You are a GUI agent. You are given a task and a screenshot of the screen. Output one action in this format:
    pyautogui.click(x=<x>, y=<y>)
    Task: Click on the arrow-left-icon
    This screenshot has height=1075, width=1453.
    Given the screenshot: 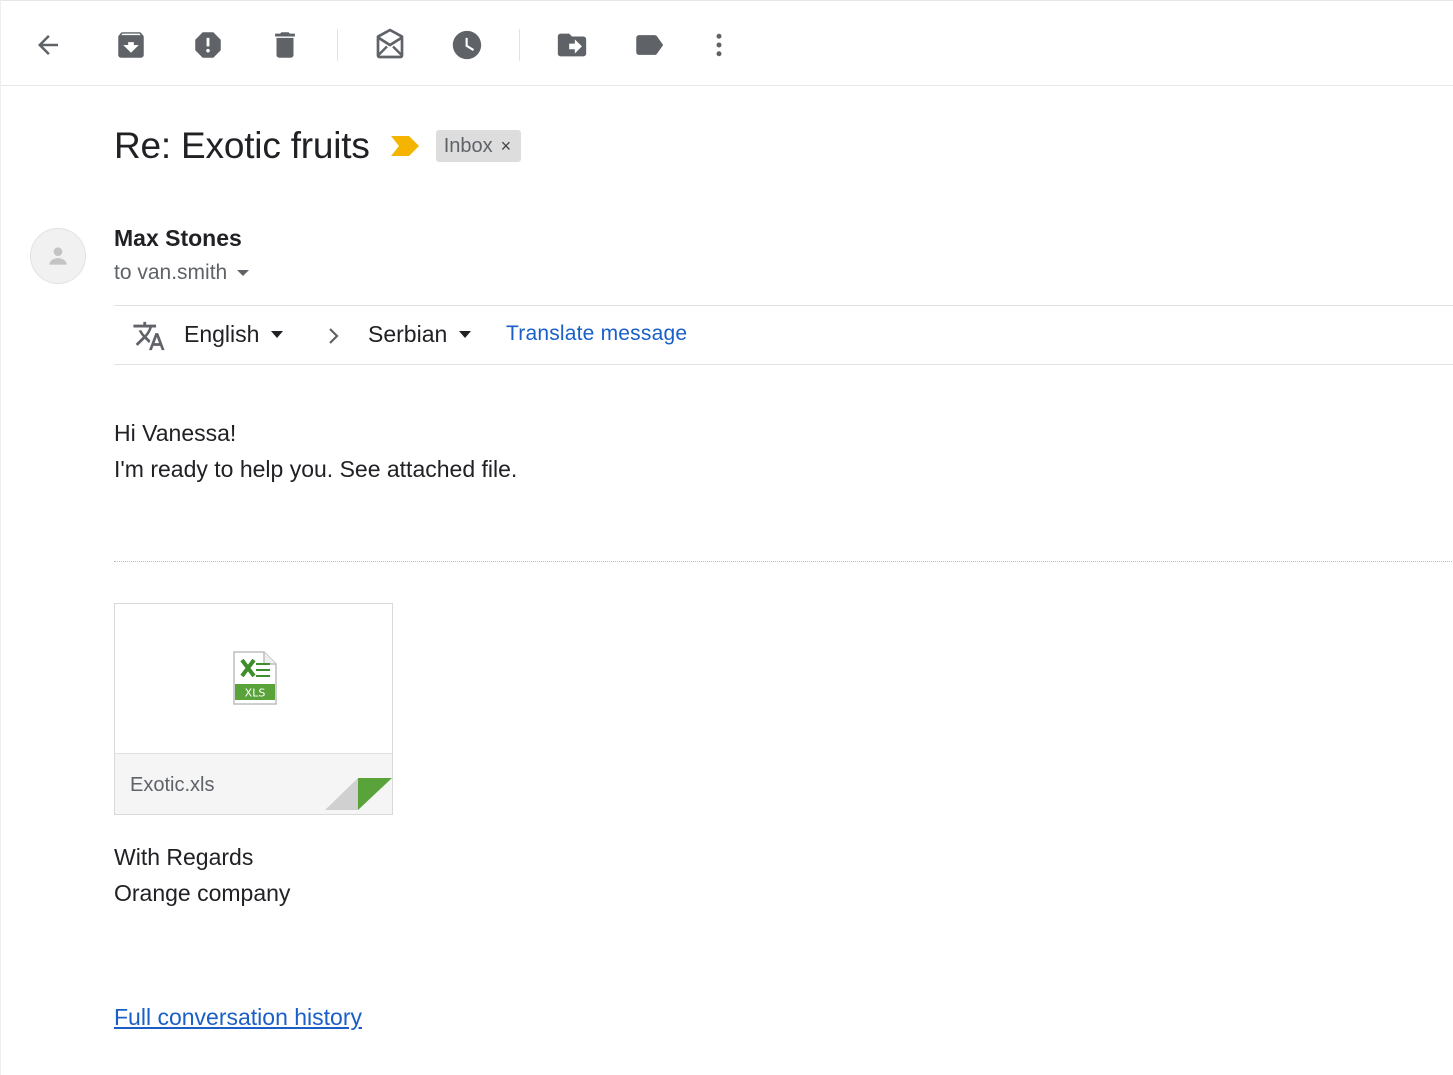 What is the action you would take?
    pyautogui.click(x=48, y=45)
    